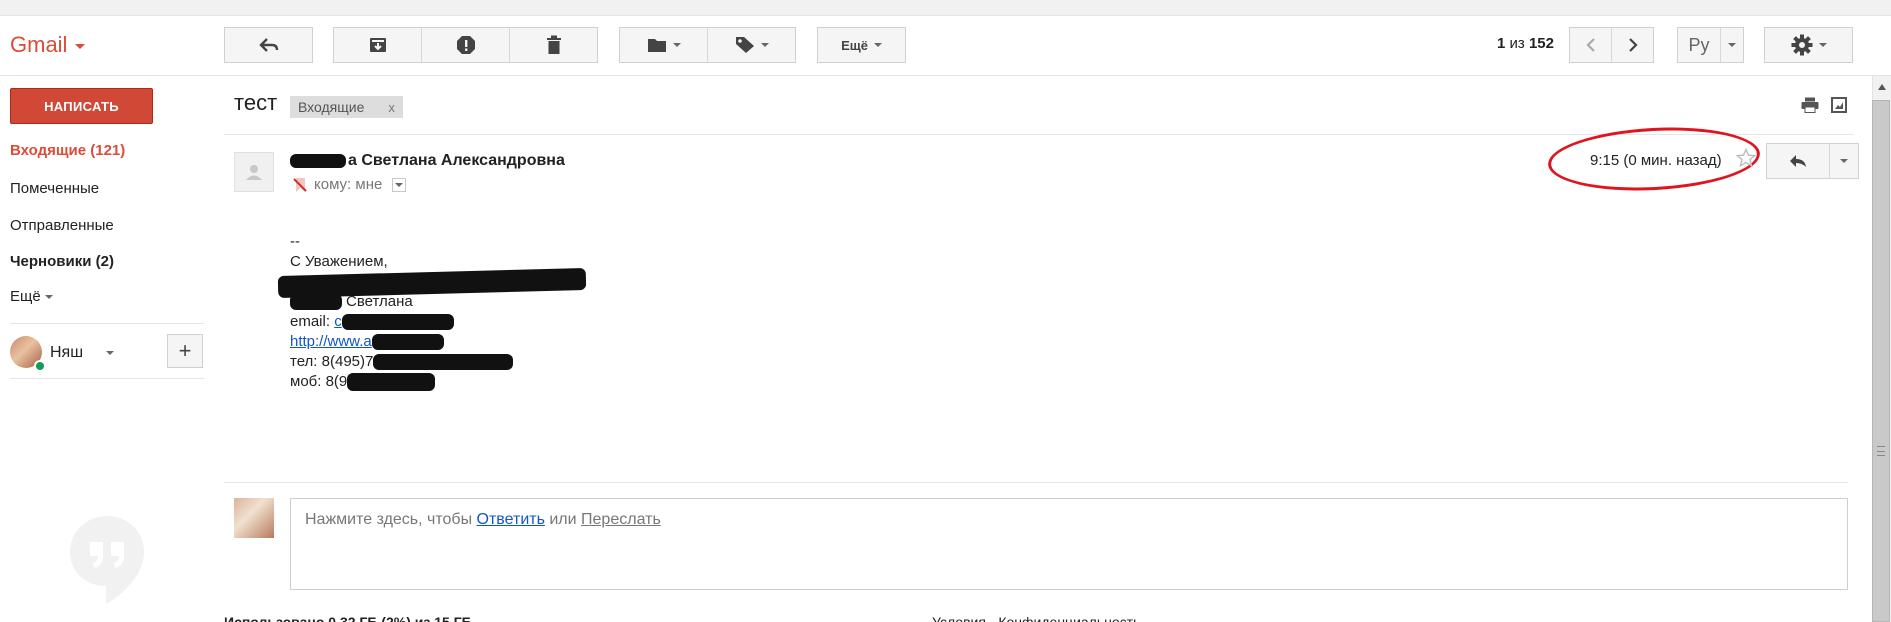  I want to click on spam-icon, so click(465, 45).